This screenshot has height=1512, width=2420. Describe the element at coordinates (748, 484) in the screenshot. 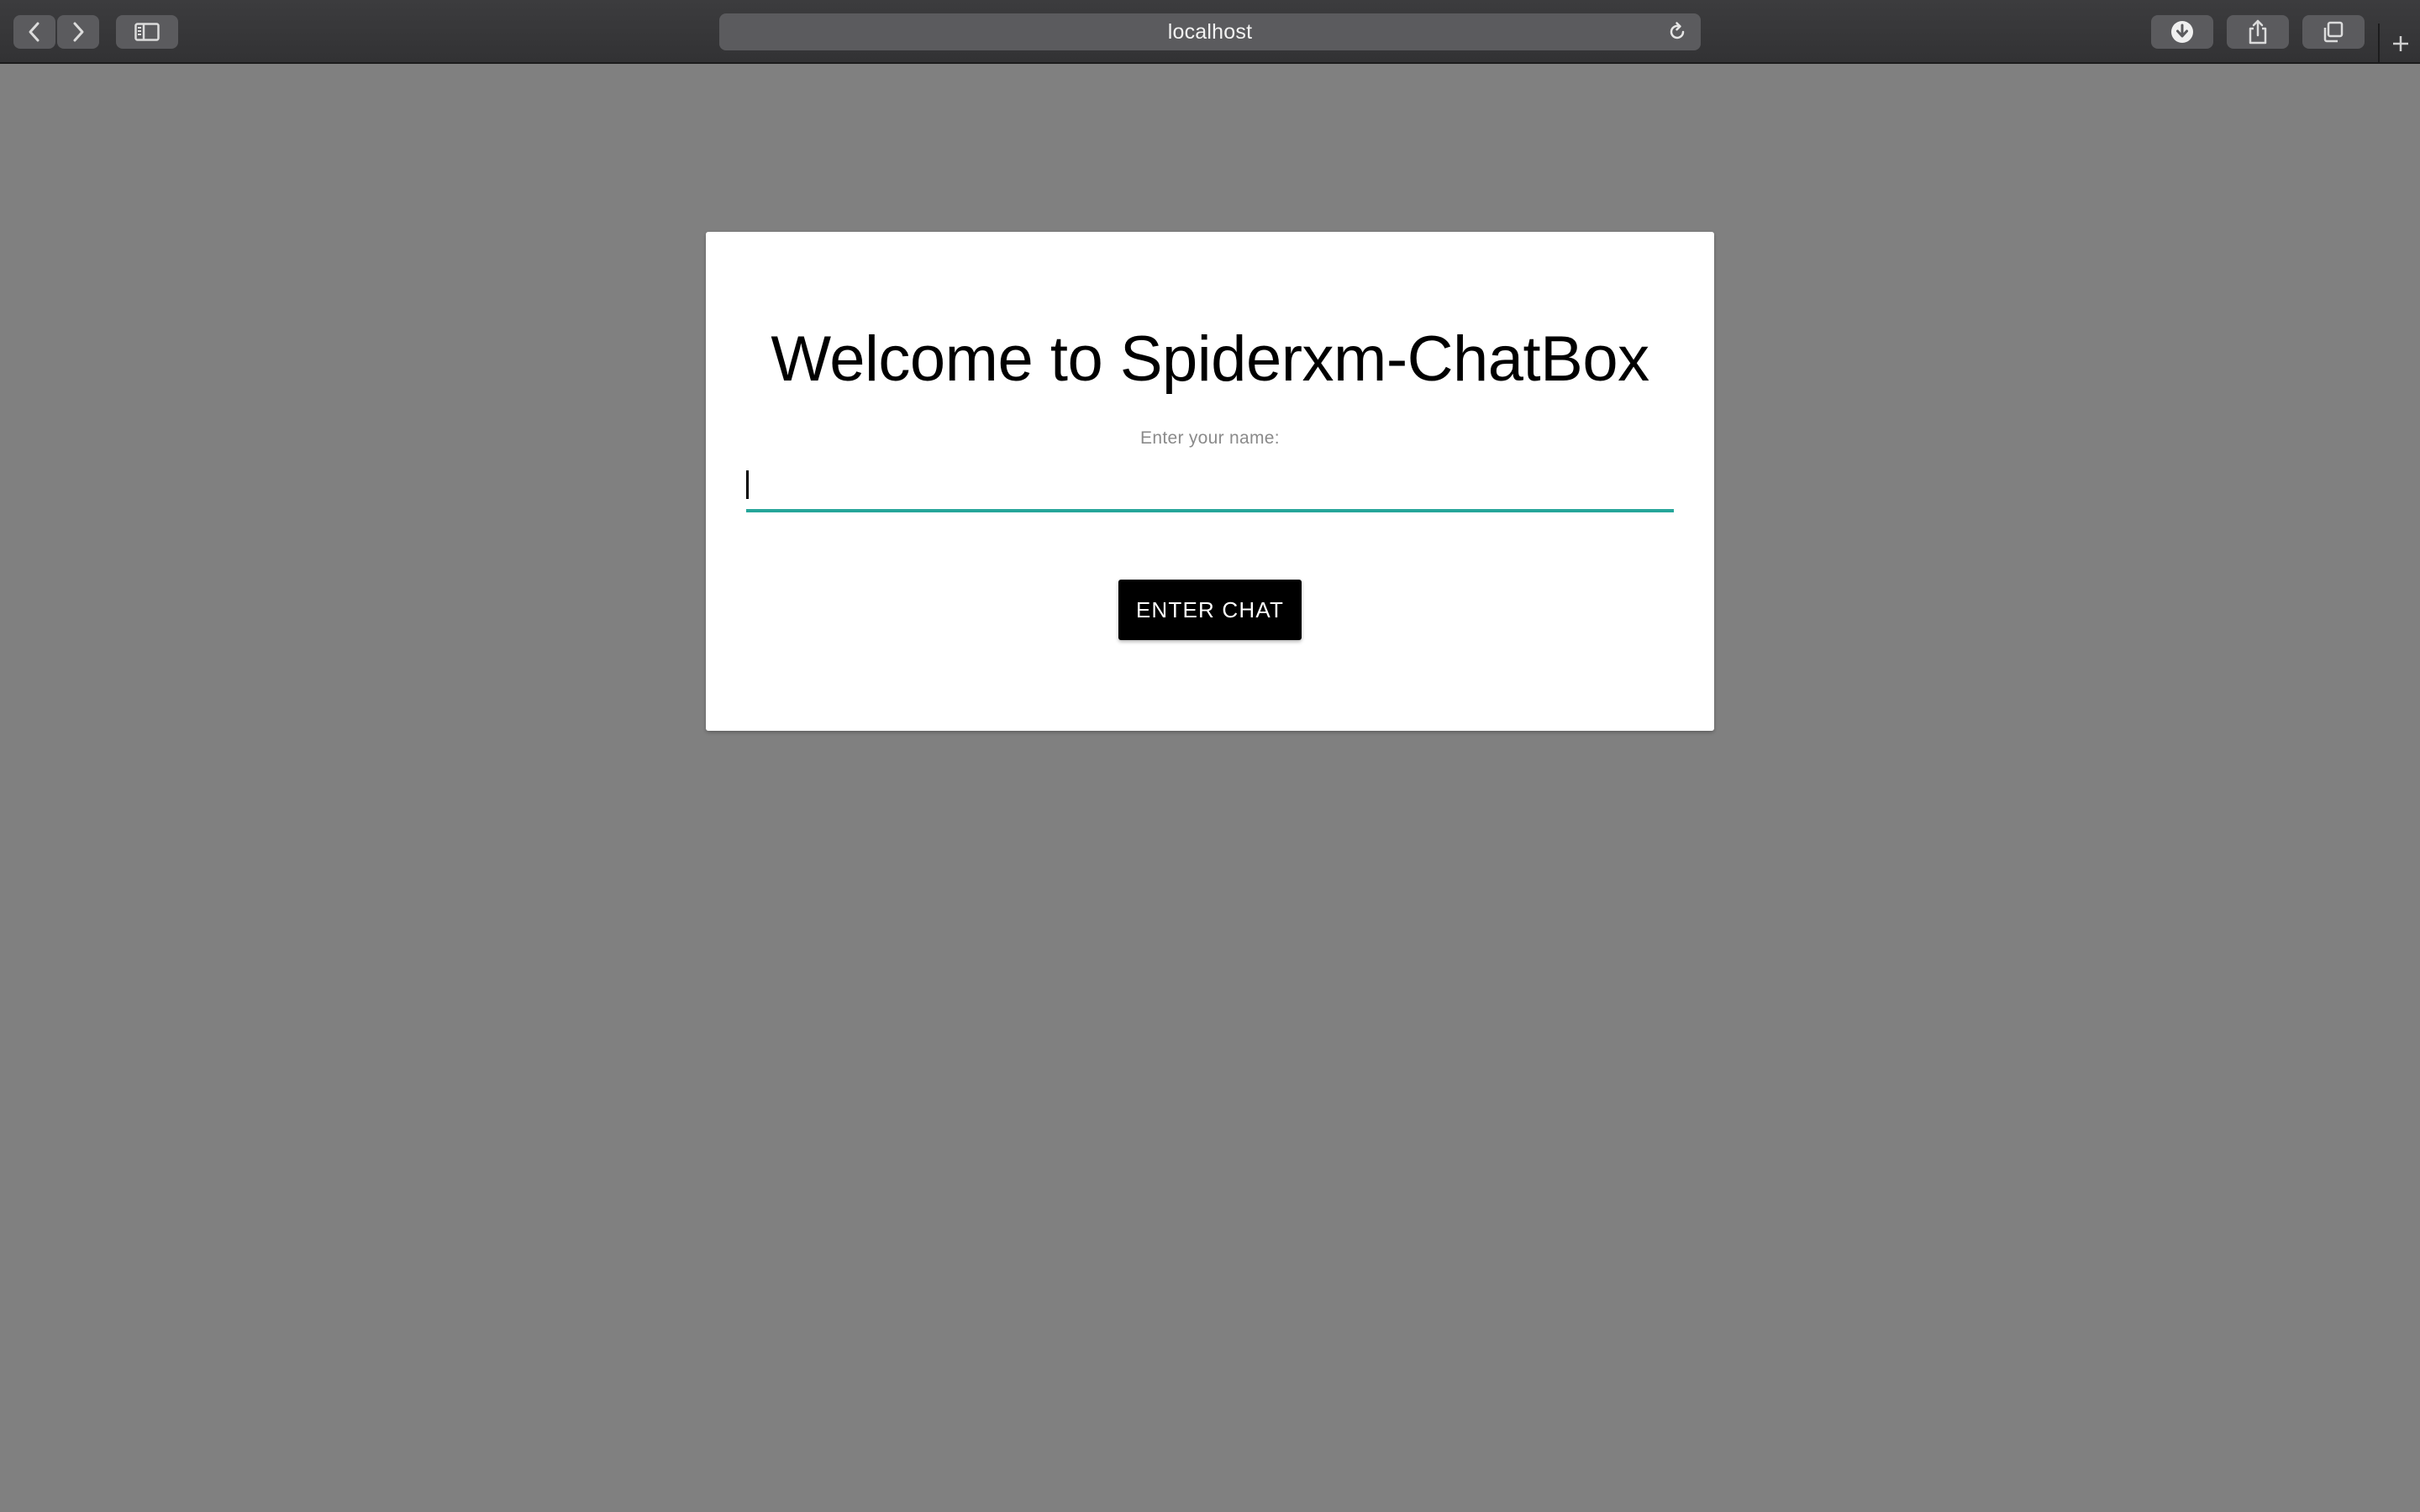

I see `text-caret` at that location.